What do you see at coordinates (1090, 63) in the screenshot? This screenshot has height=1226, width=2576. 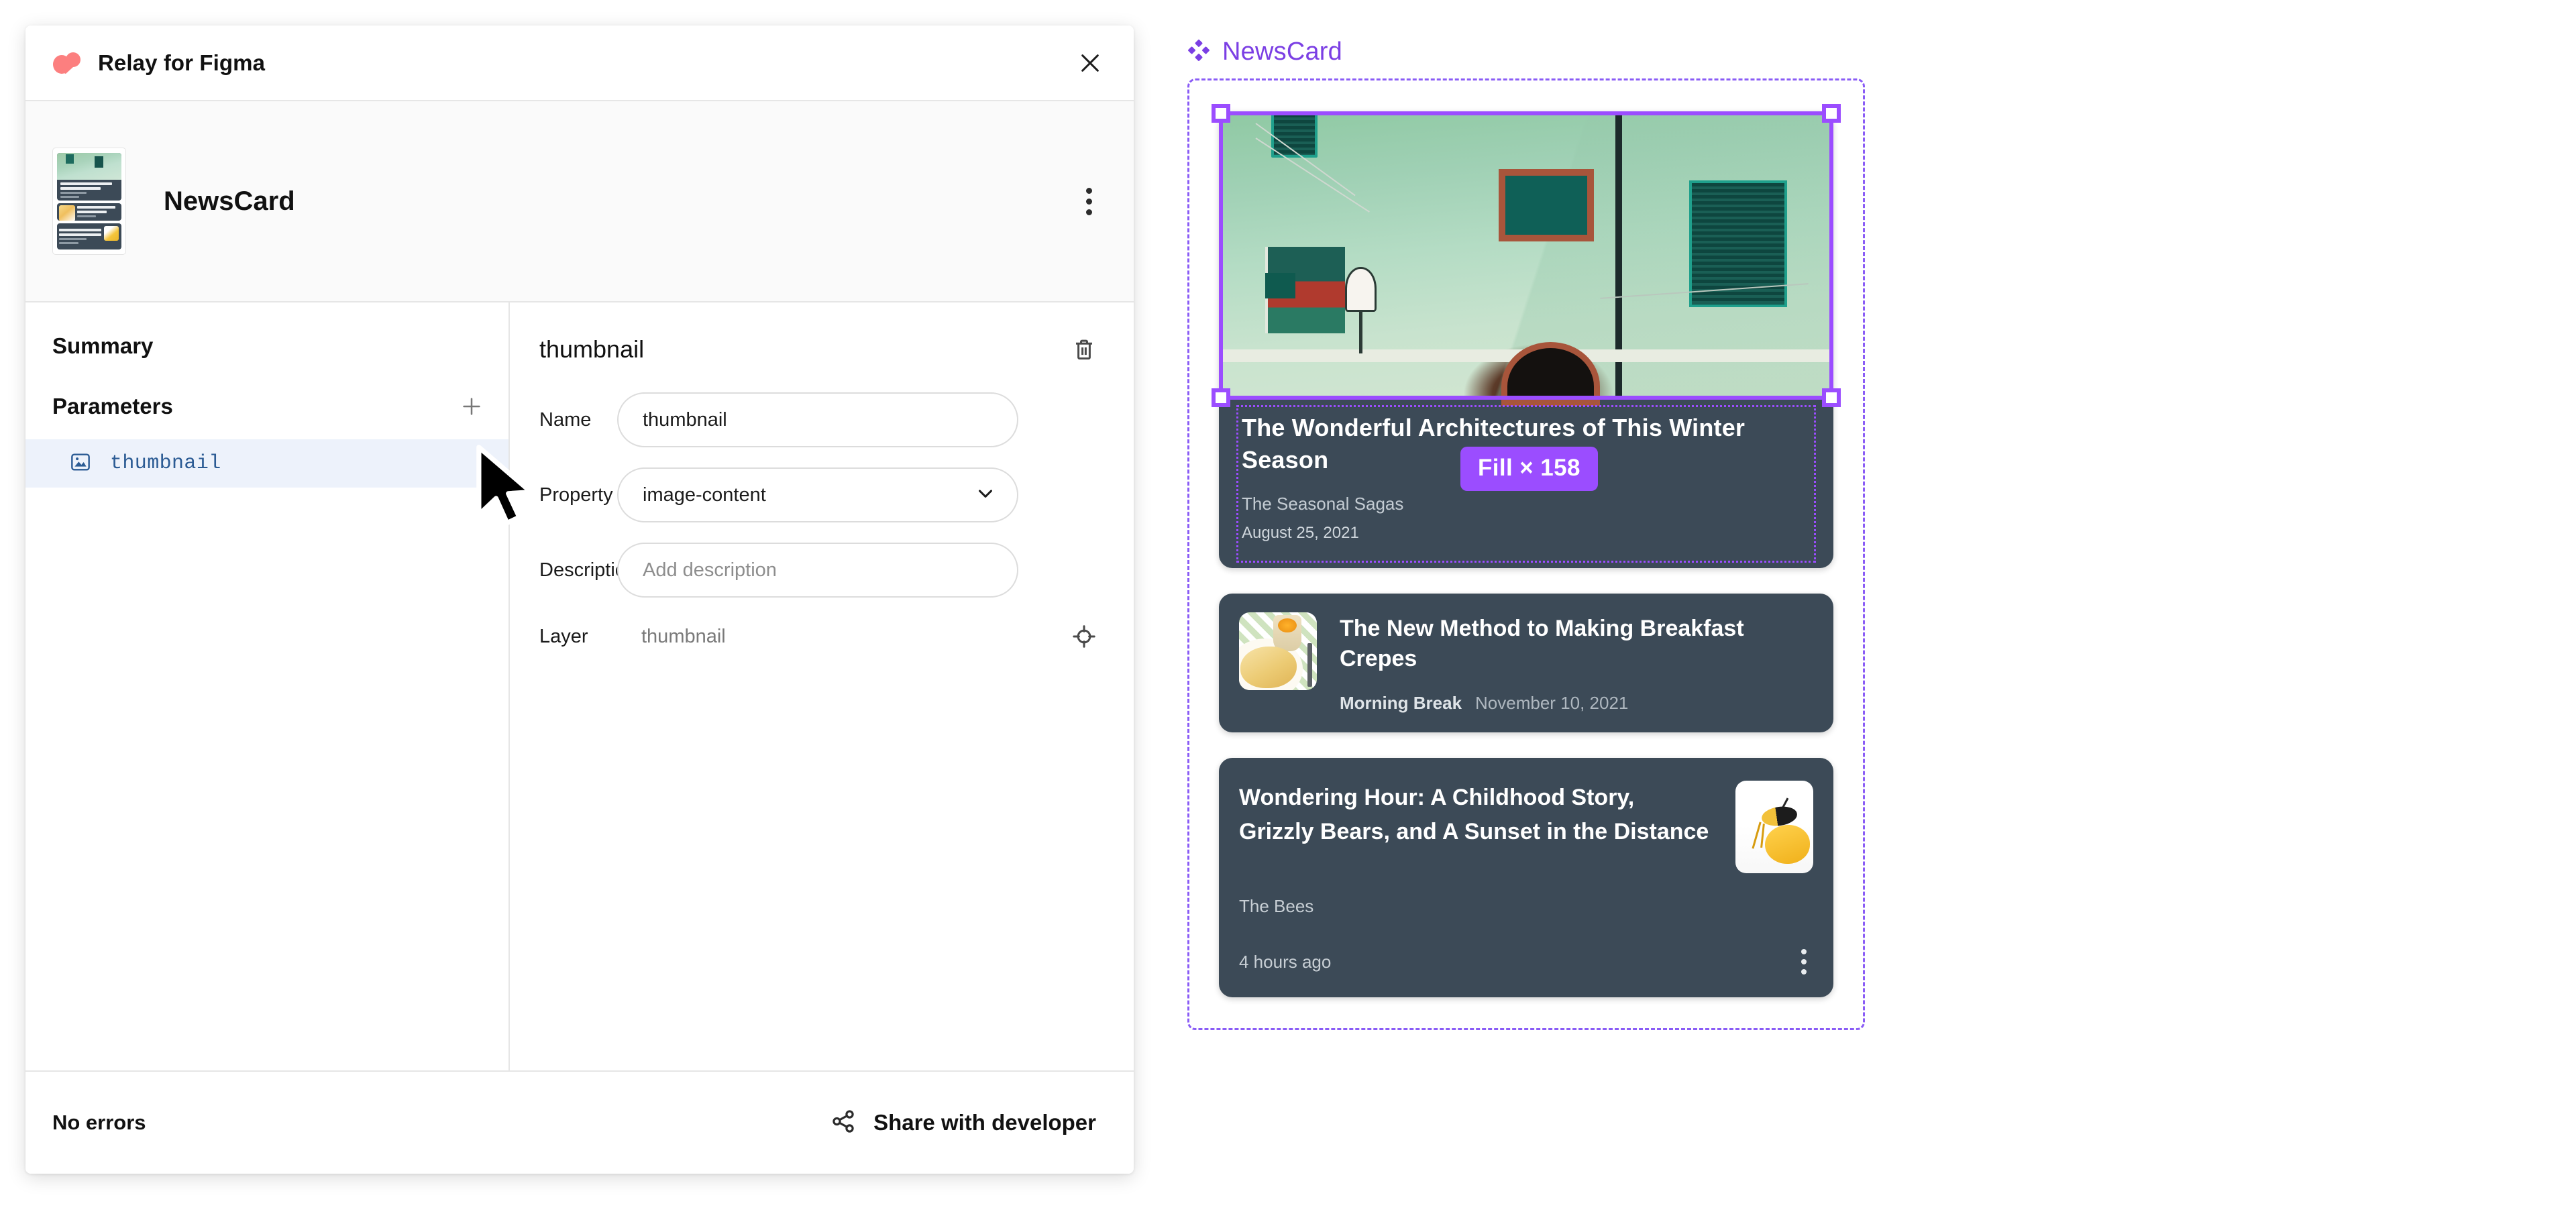 I see `close-icon` at bounding box center [1090, 63].